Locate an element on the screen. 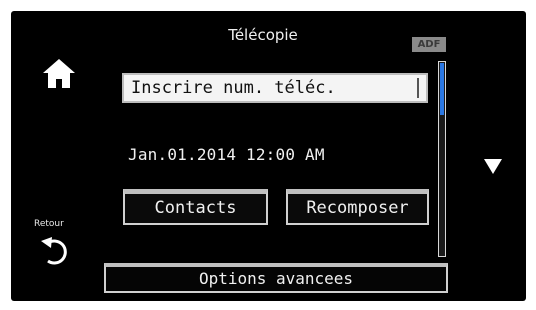 This screenshot has width=536, height=310. redial-button: Recomposer is located at coordinates (357, 207).